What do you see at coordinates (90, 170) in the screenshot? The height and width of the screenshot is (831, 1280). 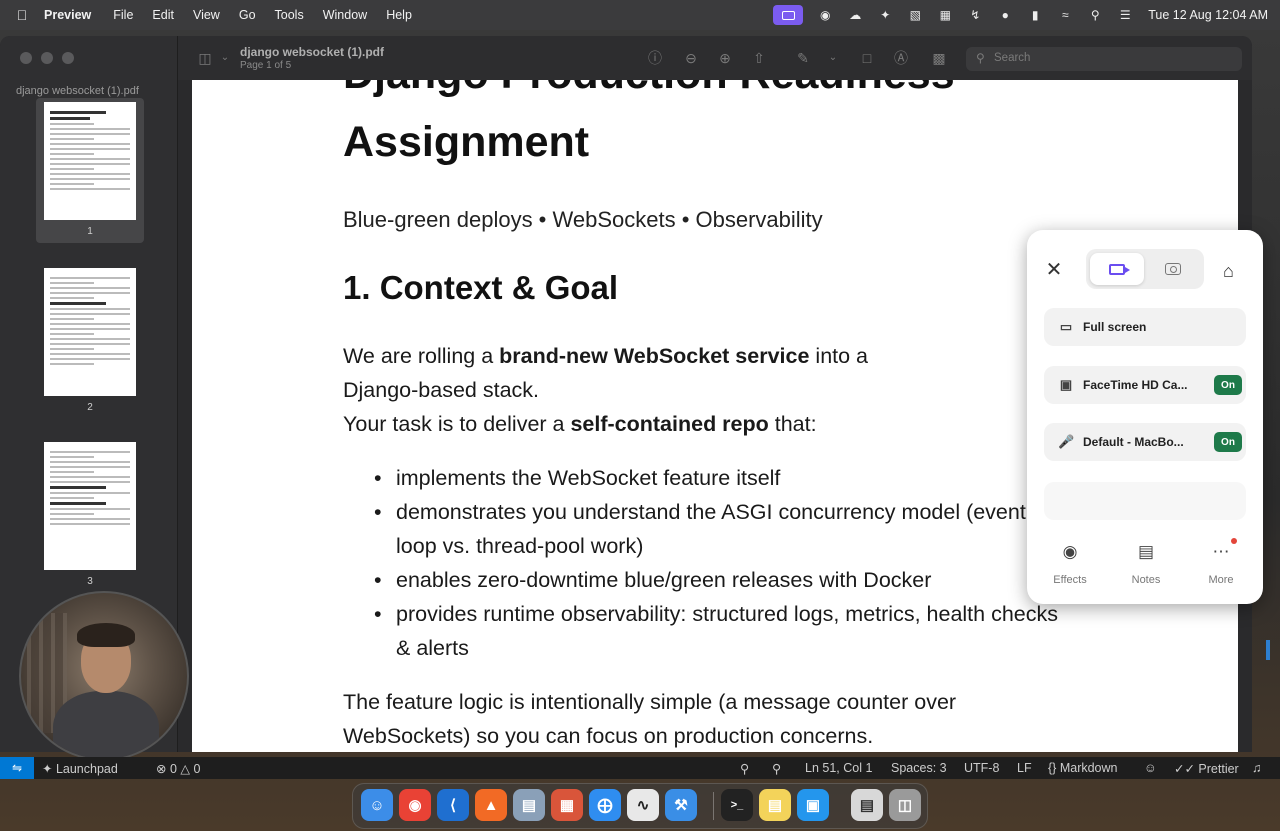 I see `thumbnail-page-1: 1` at bounding box center [90, 170].